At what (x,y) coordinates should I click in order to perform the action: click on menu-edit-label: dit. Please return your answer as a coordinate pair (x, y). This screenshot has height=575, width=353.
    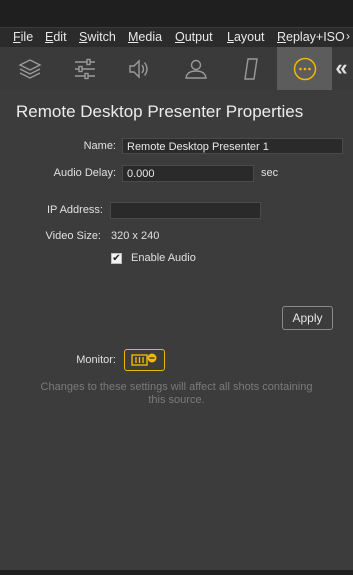
    Looking at the image, I should click on (60, 37).